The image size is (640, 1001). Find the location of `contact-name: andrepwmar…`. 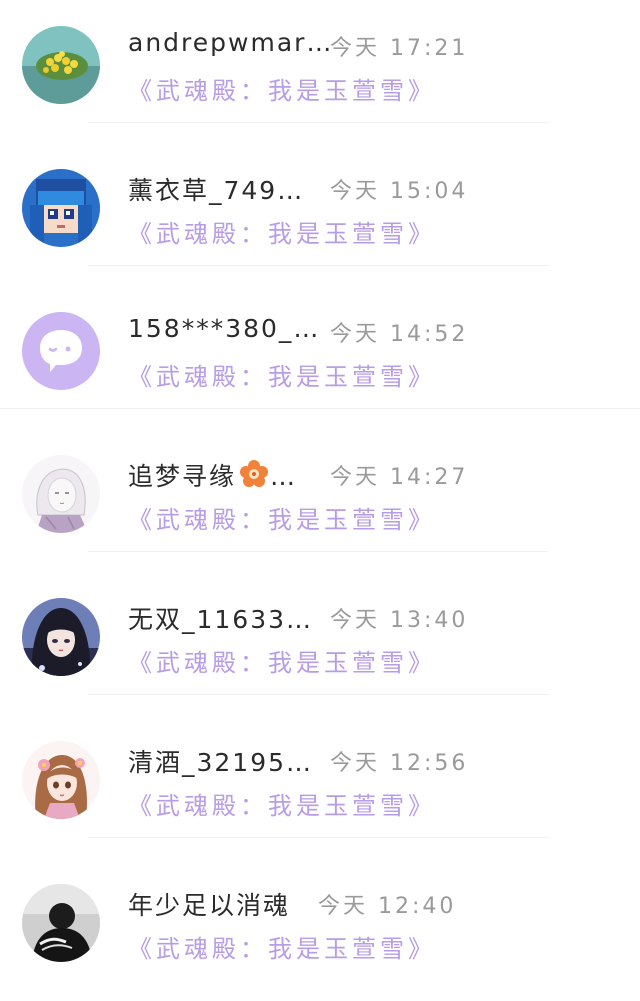

contact-name: andrepwmar… is located at coordinates (231, 42).